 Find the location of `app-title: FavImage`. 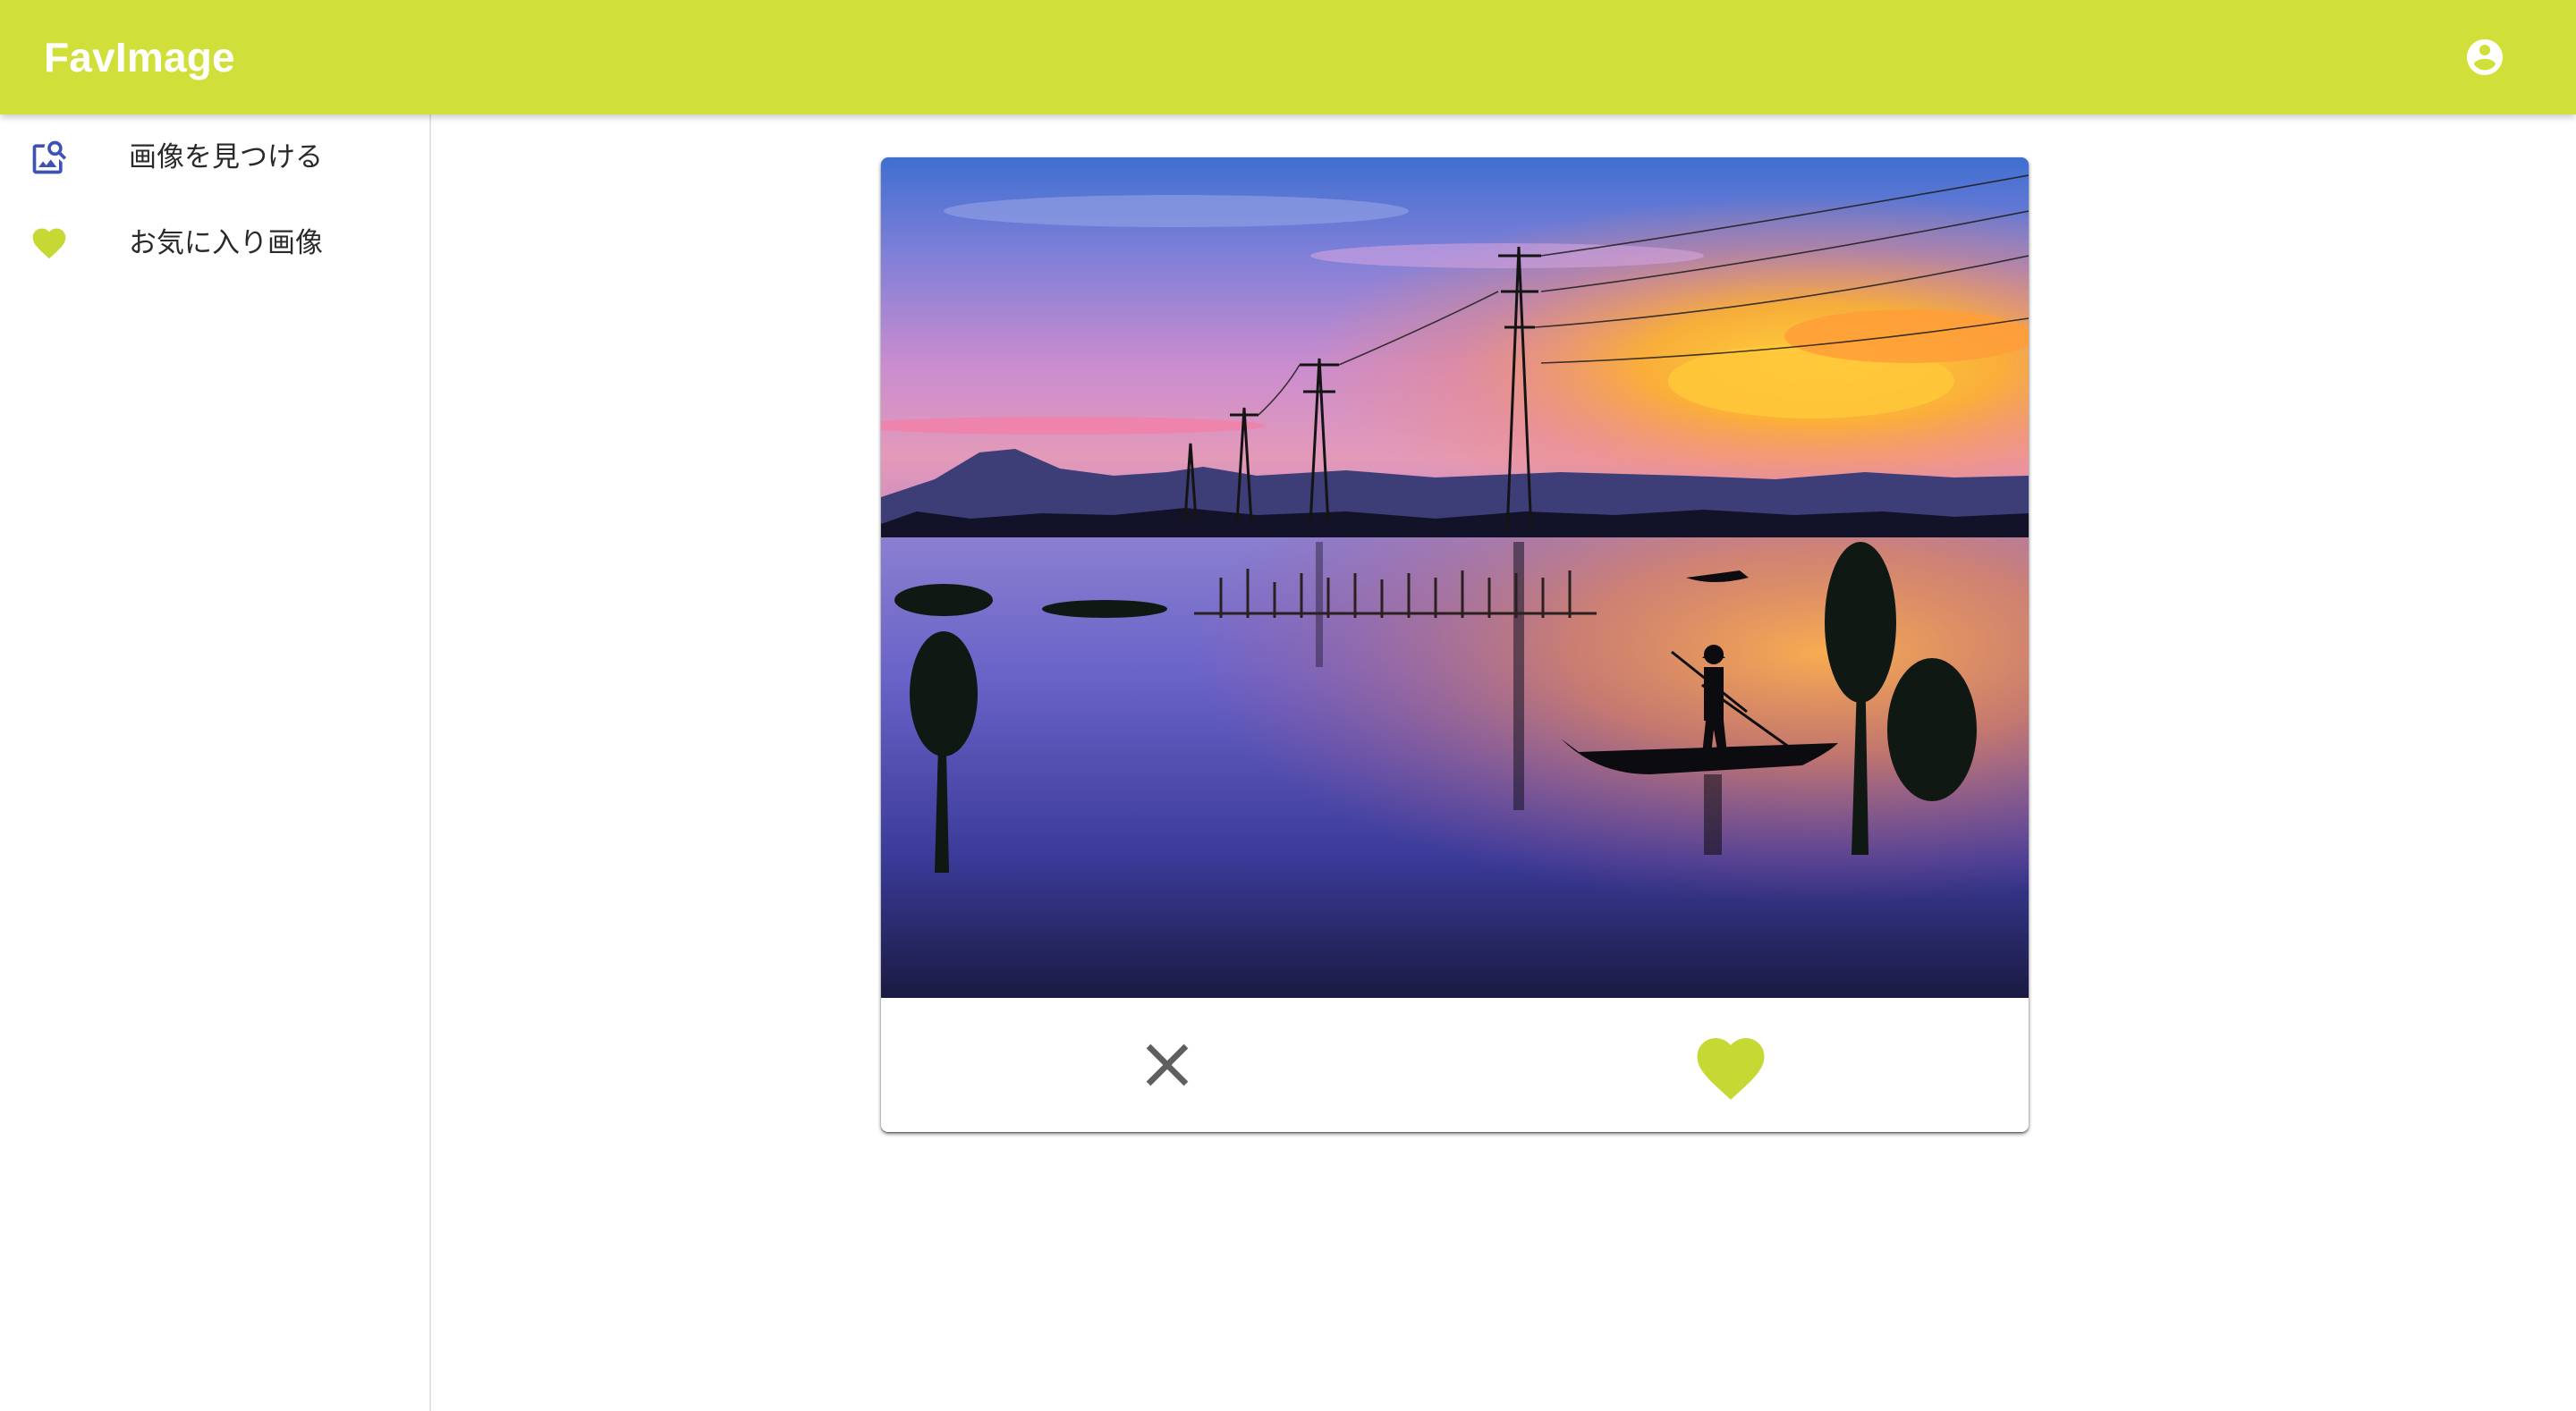

app-title: FavImage is located at coordinates (139, 57).